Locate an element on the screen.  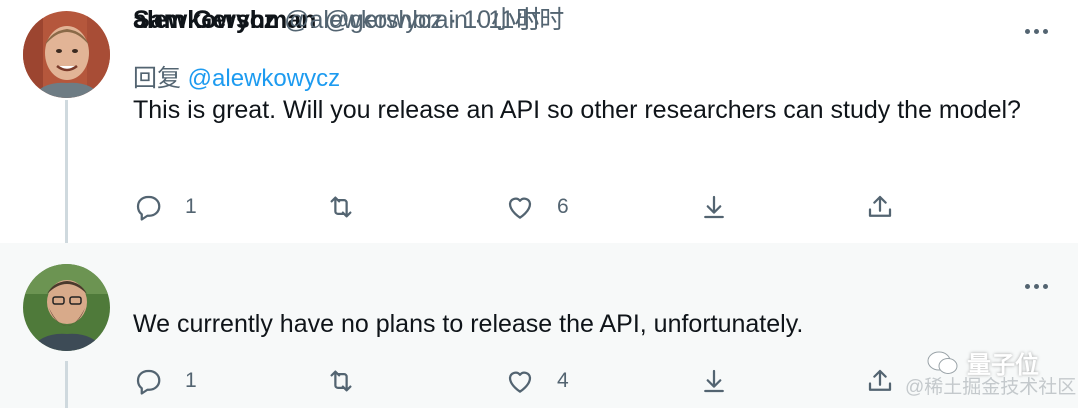
tweet-header: alewkowycz @alewkowycz · 10小时 is located at coordinates (337, 18).